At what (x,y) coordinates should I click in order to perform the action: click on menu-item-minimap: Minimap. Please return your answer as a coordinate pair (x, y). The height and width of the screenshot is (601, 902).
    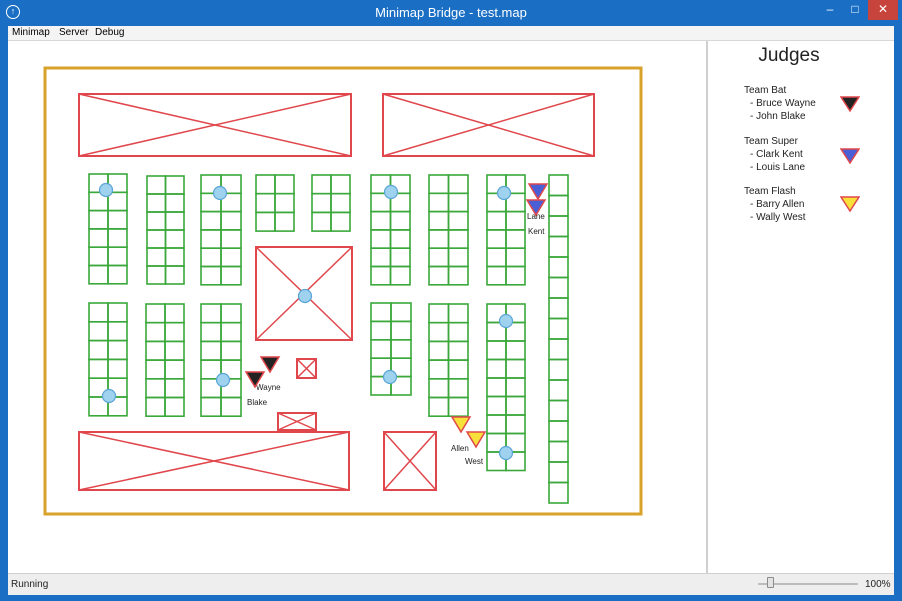
    Looking at the image, I should click on (31, 32).